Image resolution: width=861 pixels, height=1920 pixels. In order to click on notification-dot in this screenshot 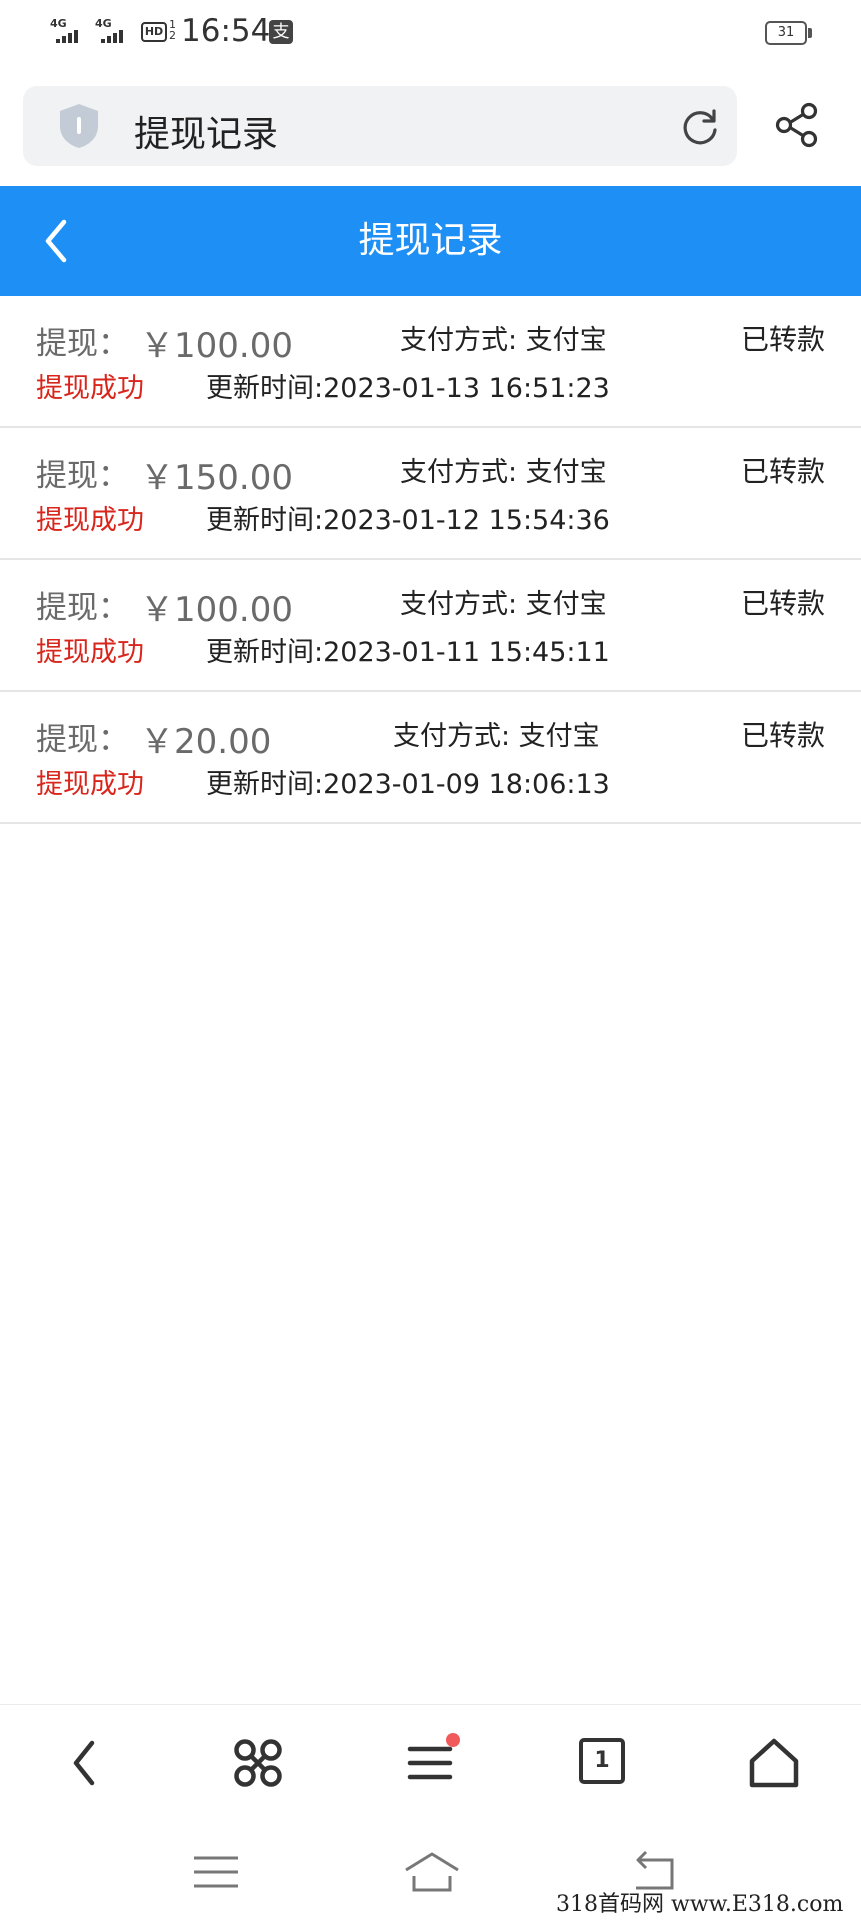, I will do `click(453, 1740)`.